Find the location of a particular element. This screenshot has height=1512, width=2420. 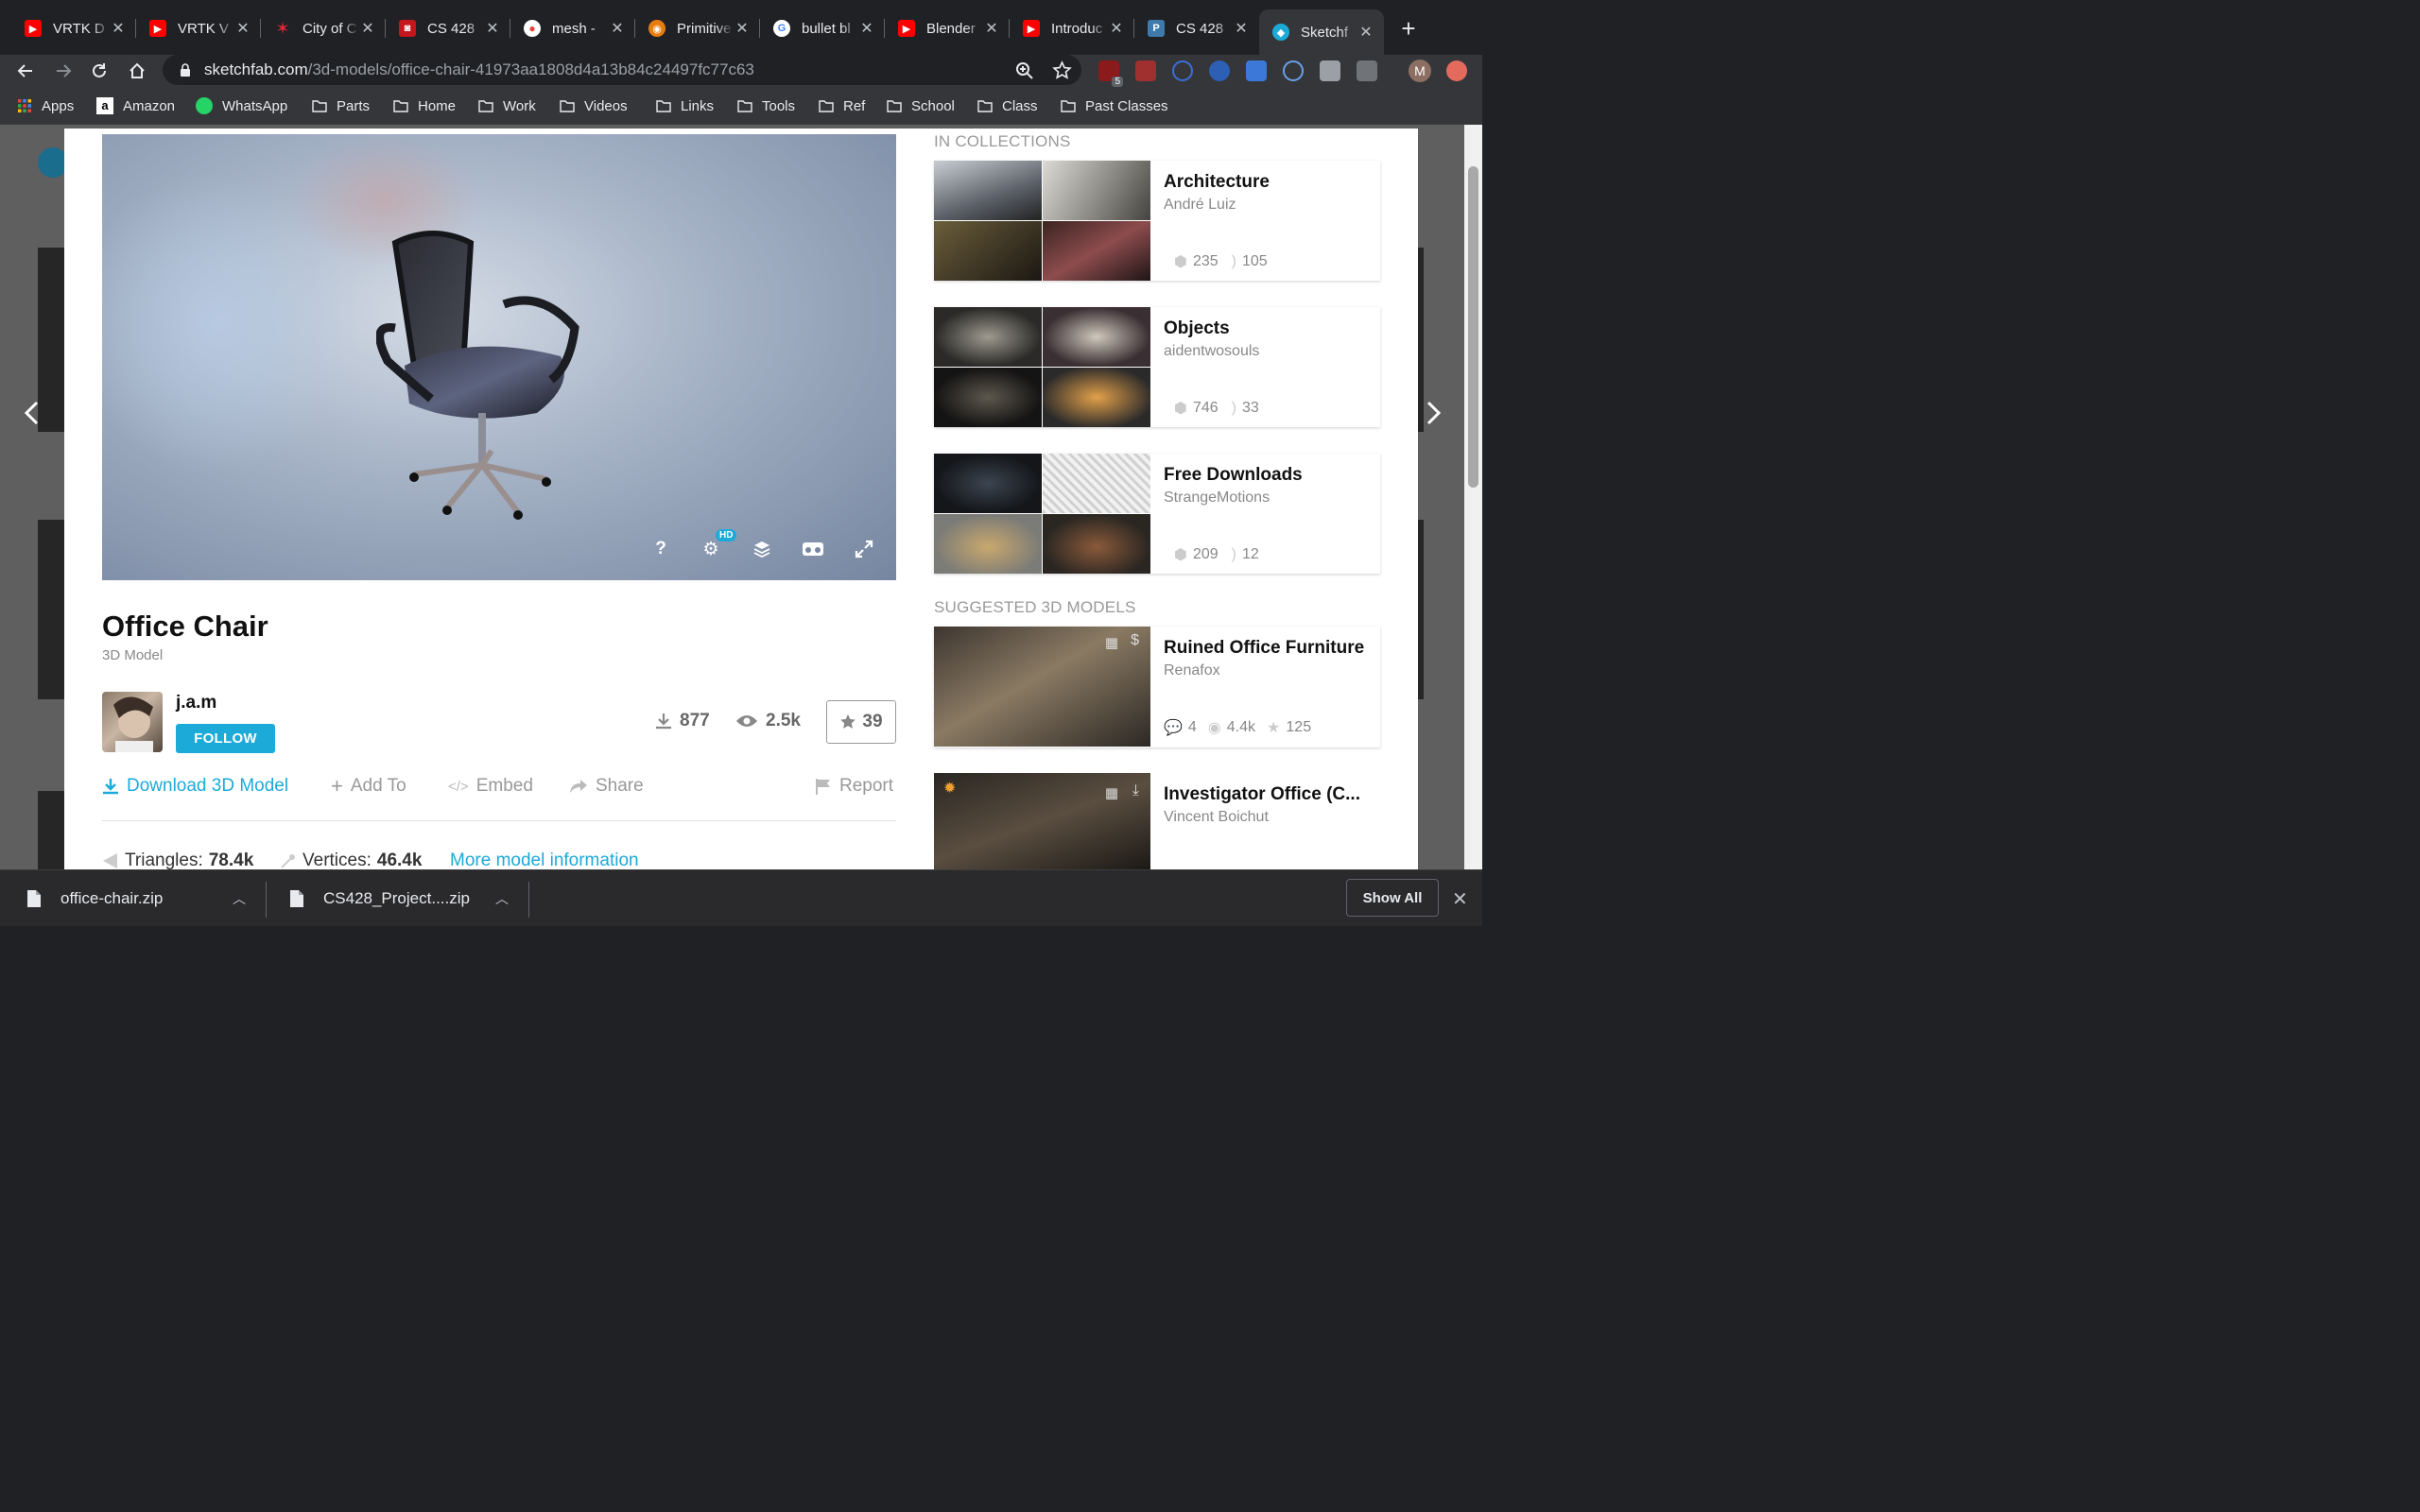

collection-owner: StrangeMotions is located at coordinates (1217, 498).